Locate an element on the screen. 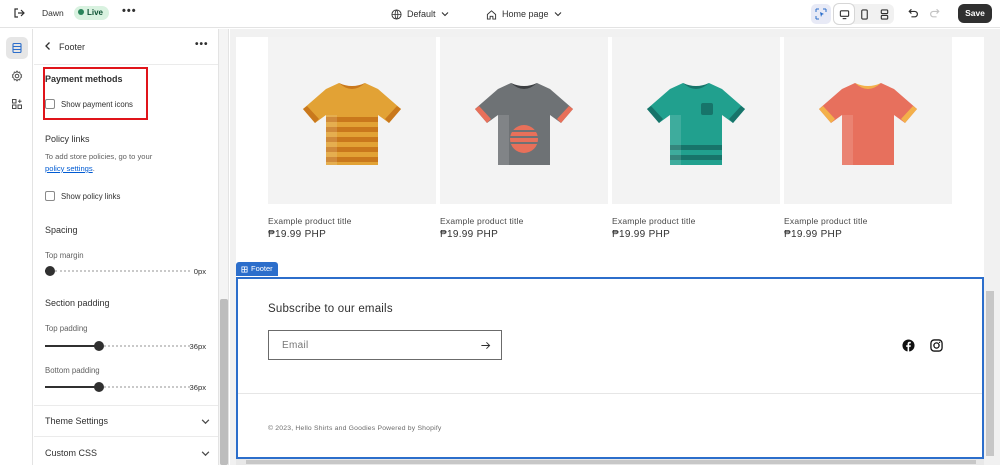 This screenshot has width=1000, height=465. theme-settings-button is located at coordinates (17, 76).